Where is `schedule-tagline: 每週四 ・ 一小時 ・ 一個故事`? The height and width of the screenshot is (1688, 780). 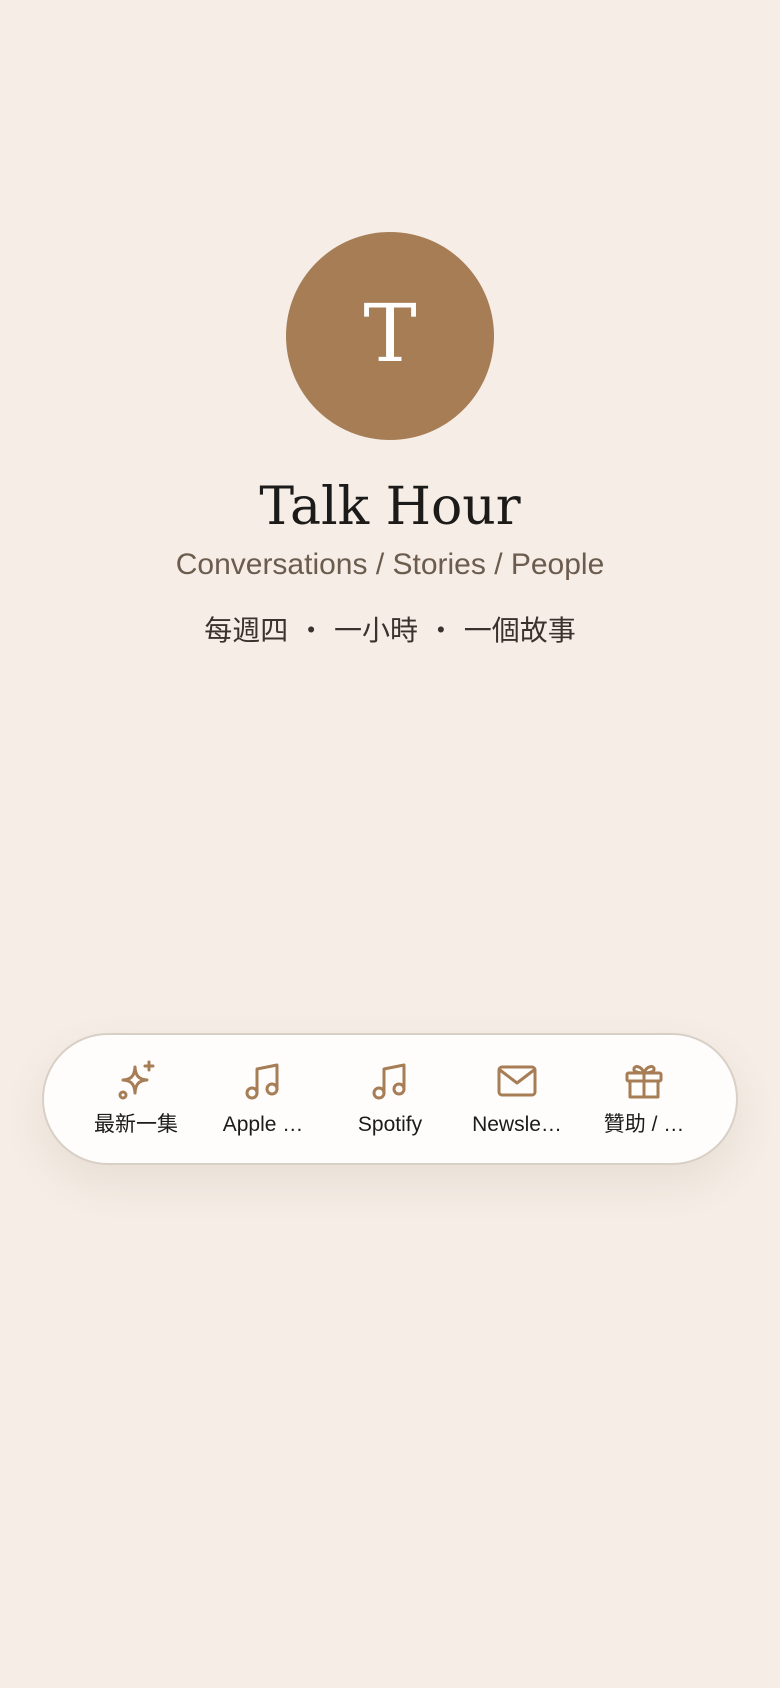 schedule-tagline: 每週四 ・ 一小時 ・ 一個故事 is located at coordinates (390, 630).